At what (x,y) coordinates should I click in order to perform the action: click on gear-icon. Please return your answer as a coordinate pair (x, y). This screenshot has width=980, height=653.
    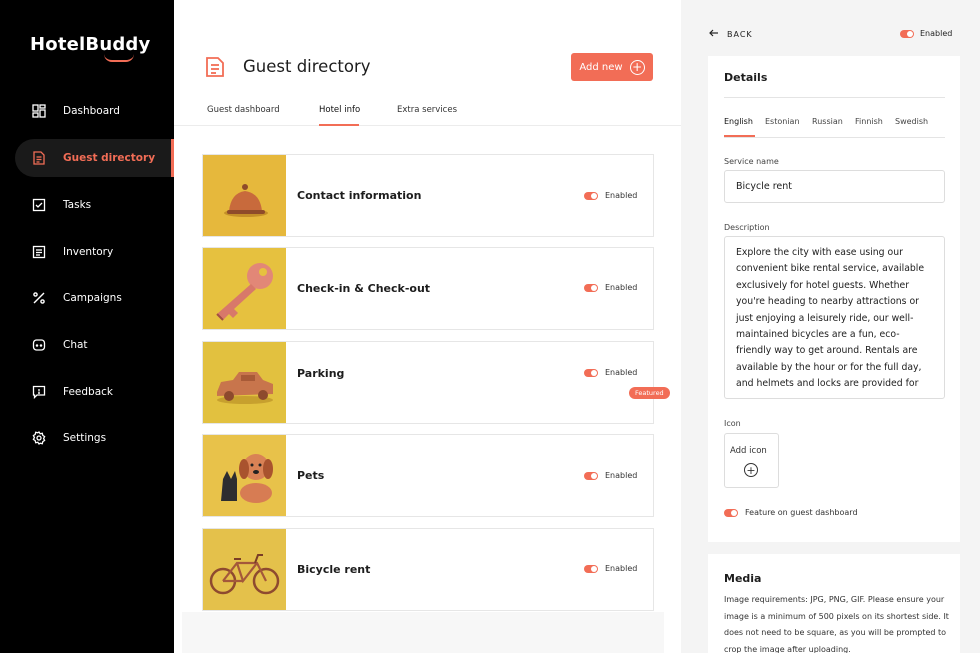
    Looking at the image, I should click on (39, 438).